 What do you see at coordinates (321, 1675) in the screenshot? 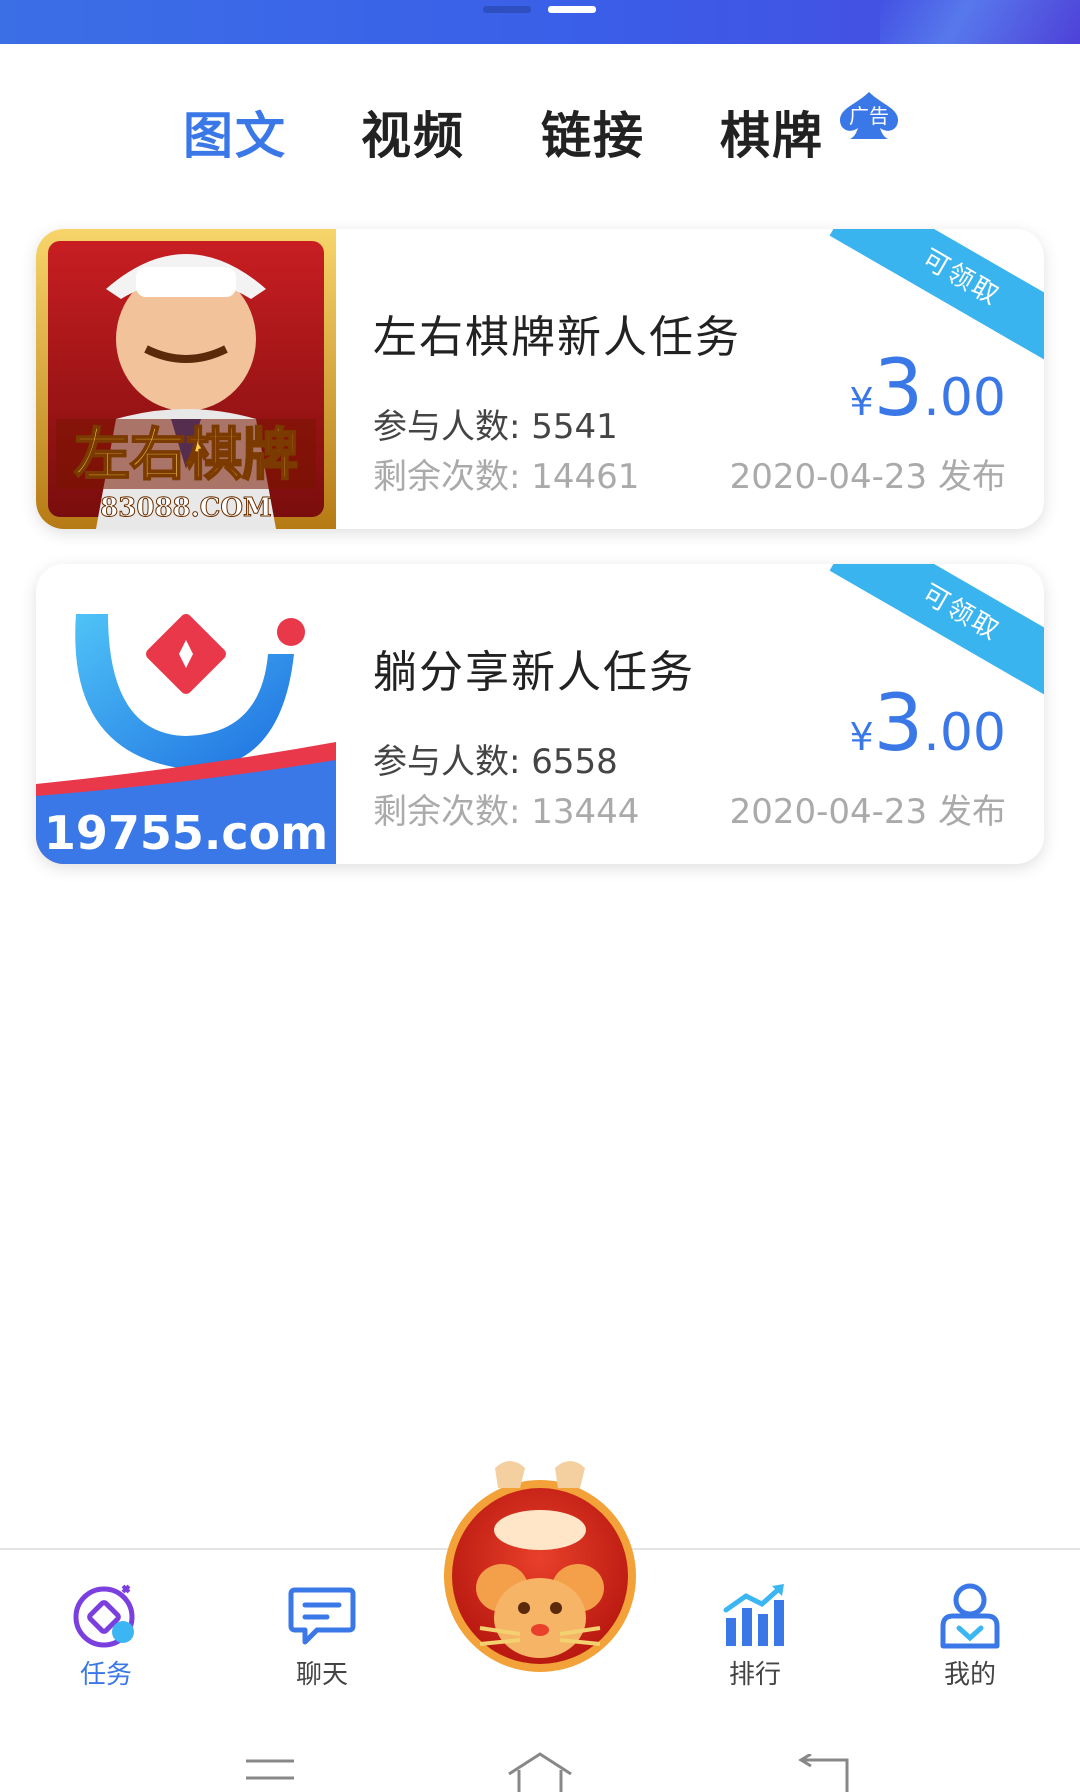
I see `nav-chat-label: 聊天` at bounding box center [321, 1675].